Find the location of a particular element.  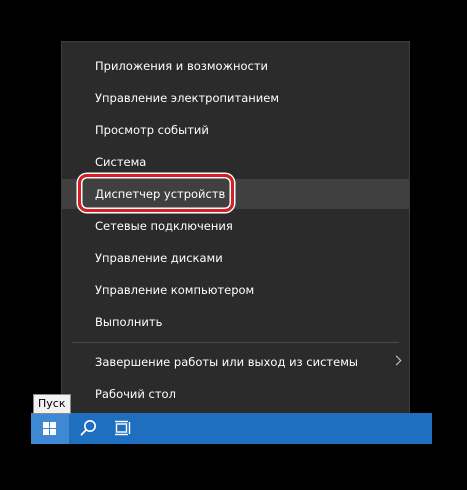

chevron-right-icon is located at coordinates (396, 360).